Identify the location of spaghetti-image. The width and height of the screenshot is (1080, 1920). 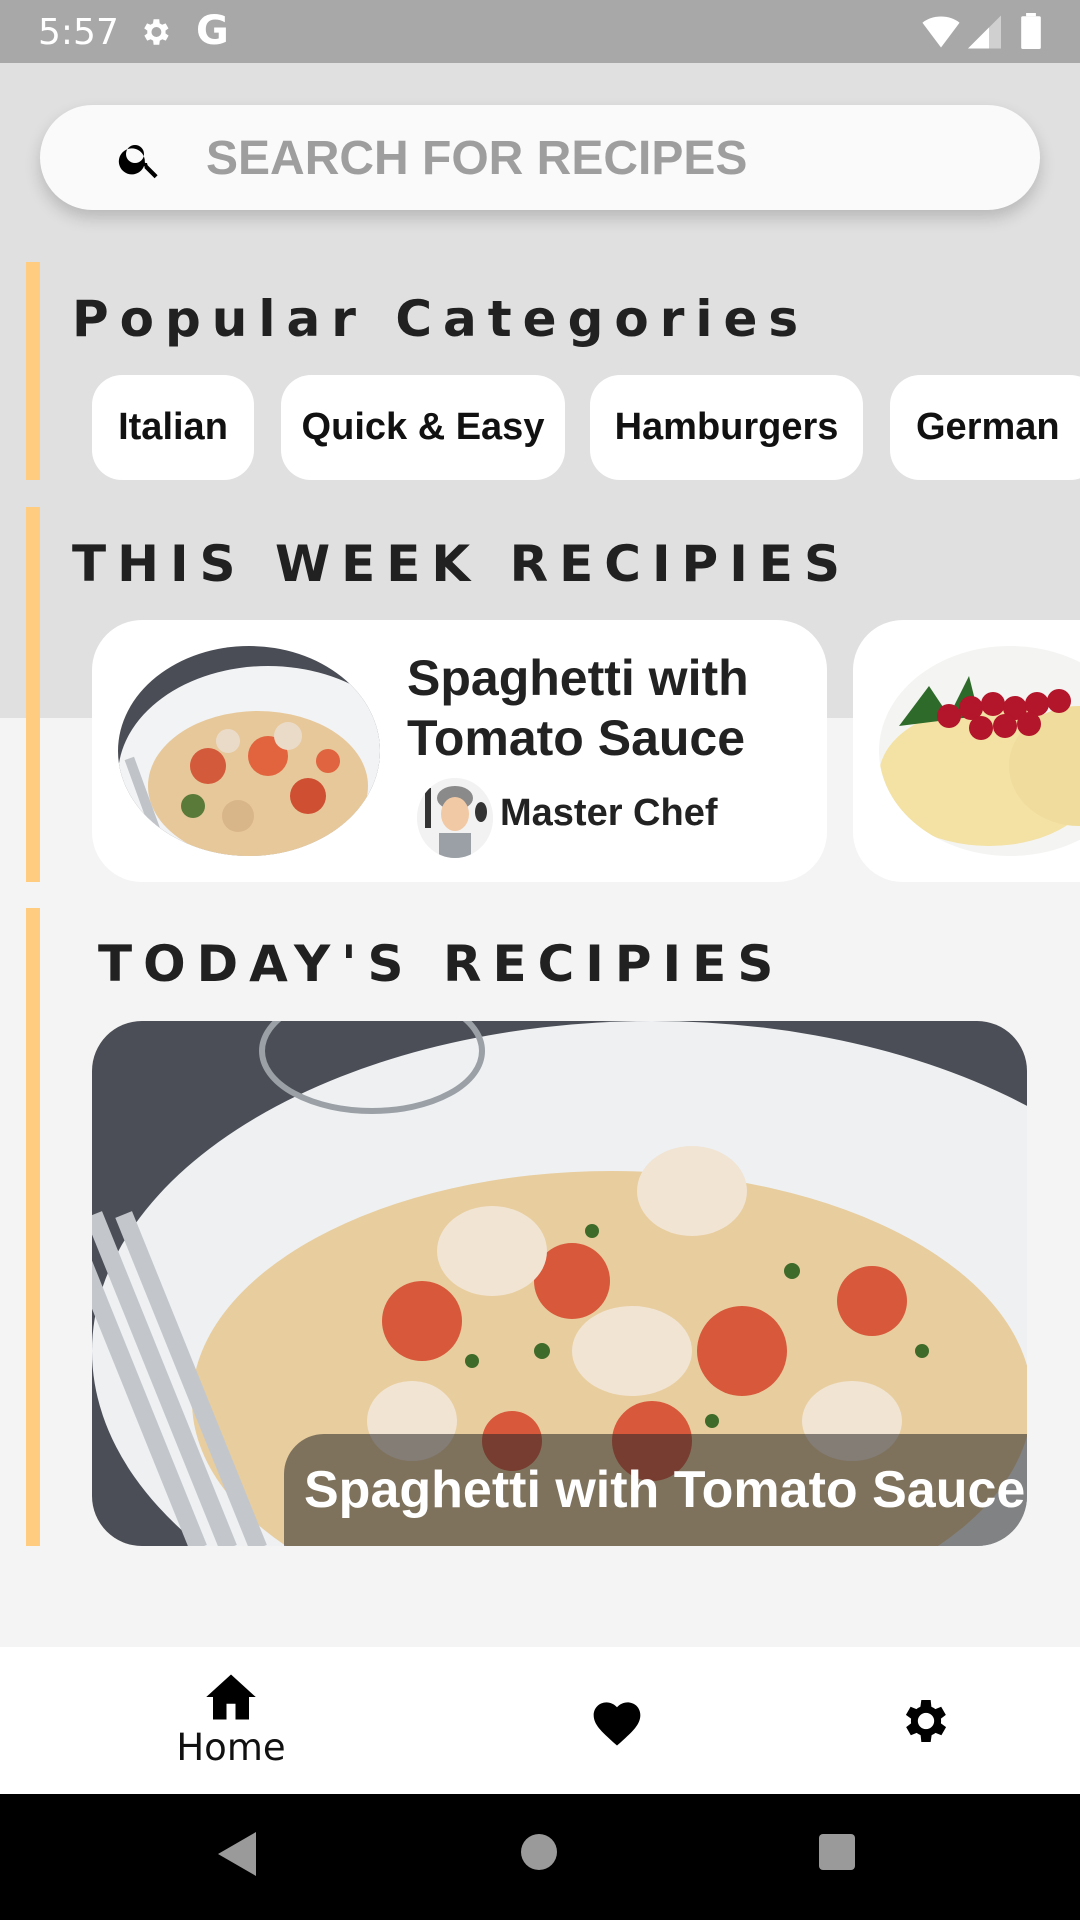
(249, 751).